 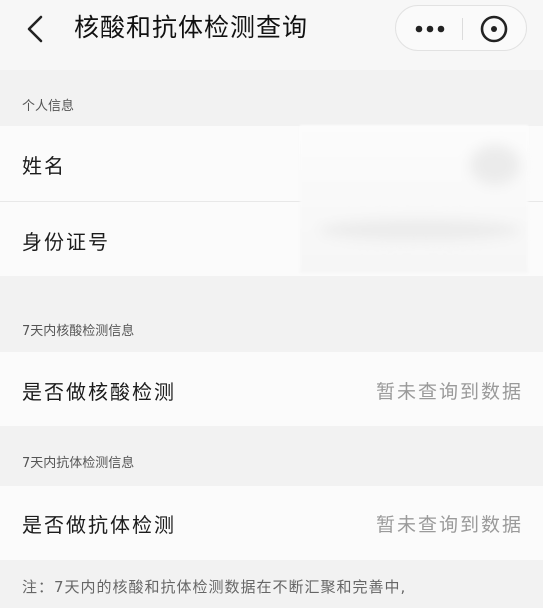 What do you see at coordinates (271, 523) in the screenshot?
I see `antibody-test-row: 是否做抗体检测 暂未查询到数据` at bounding box center [271, 523].